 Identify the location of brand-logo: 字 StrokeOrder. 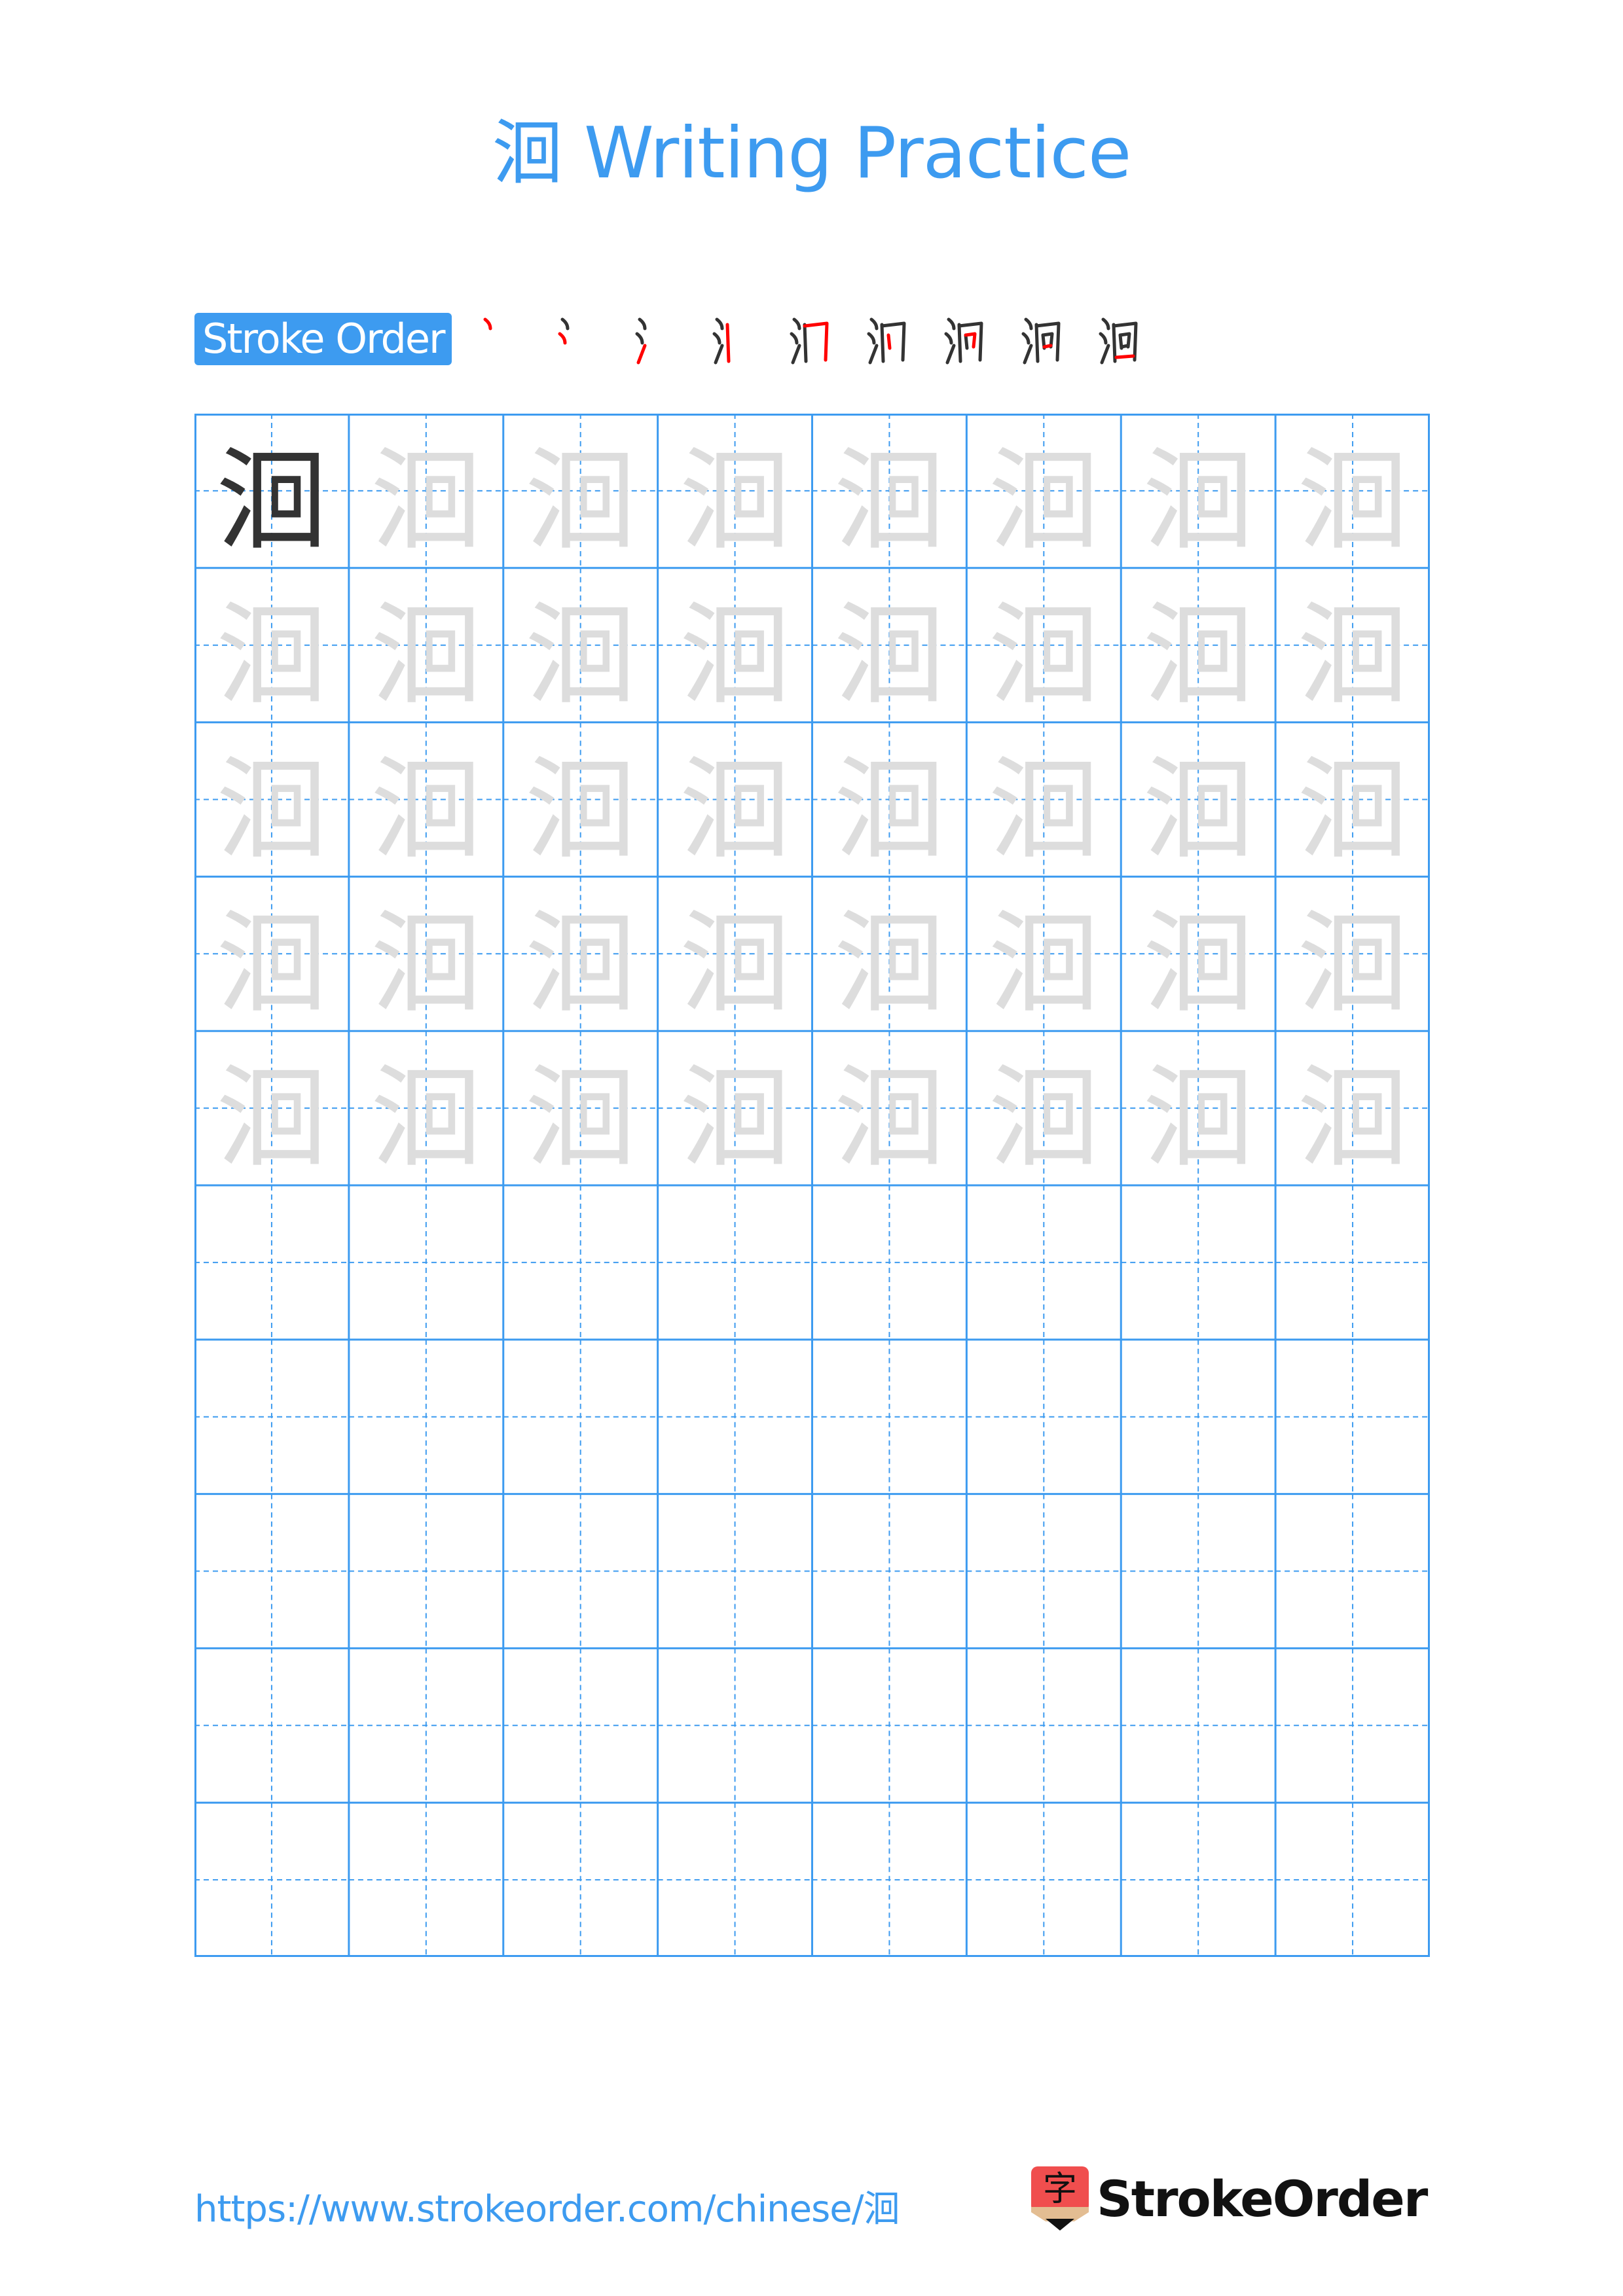
(1229, 2198).